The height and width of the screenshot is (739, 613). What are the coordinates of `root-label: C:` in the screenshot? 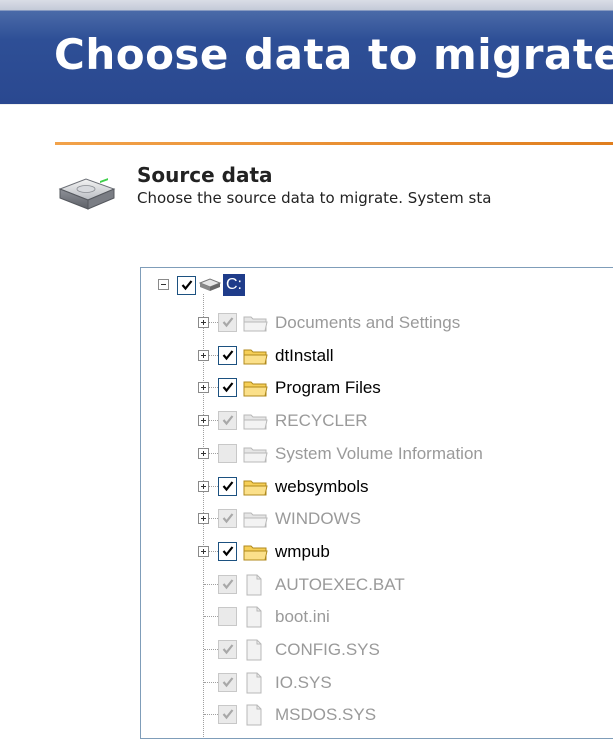 It's located at (234, 285).